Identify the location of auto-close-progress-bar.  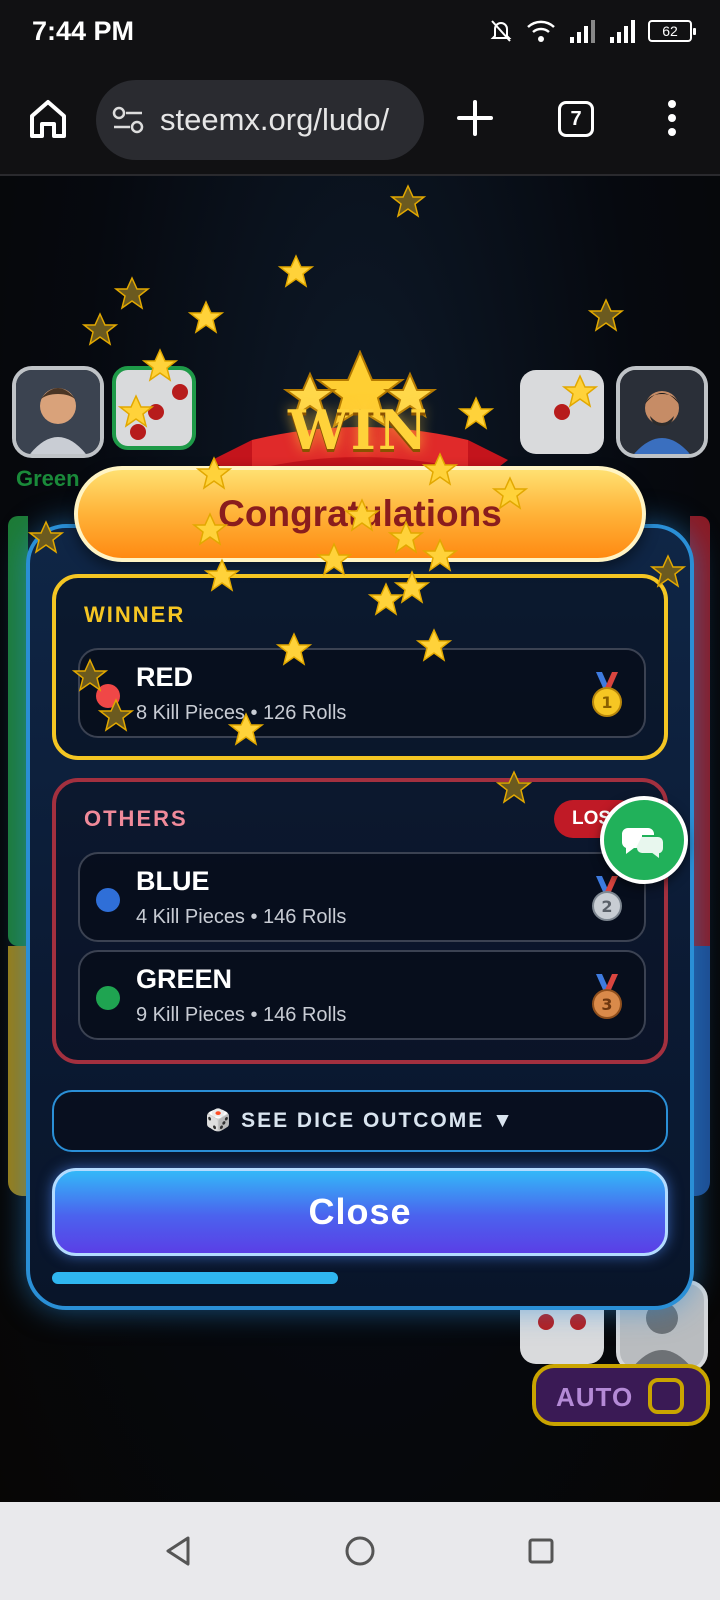
(195, 1278).